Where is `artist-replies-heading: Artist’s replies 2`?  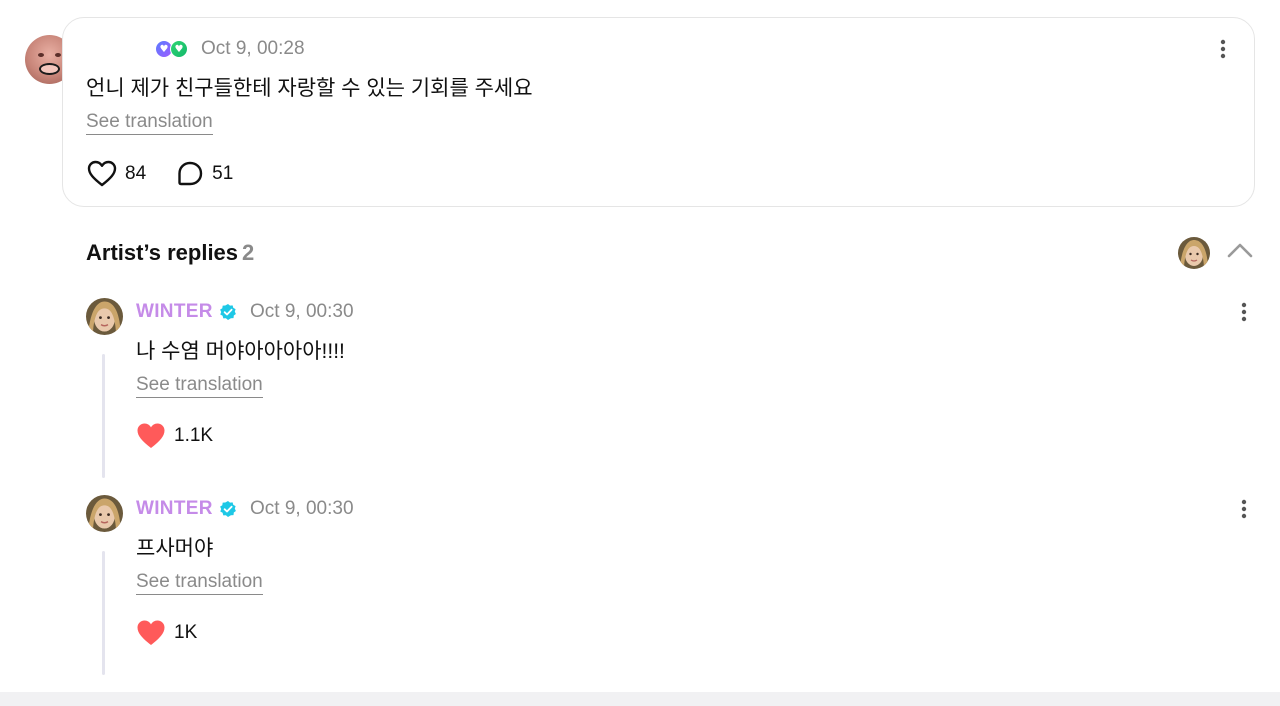
artist-replies-heading: Artist’s replies 2 is located at coordinates (170, 253).